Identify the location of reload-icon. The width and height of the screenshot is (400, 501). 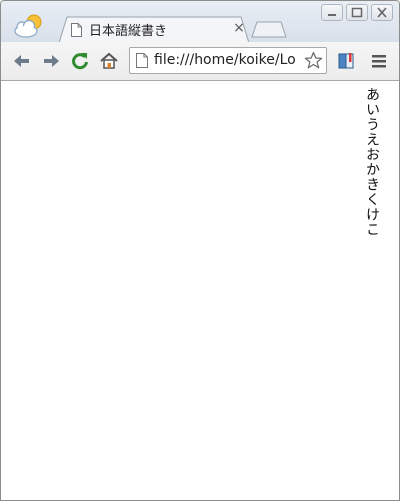
(80, 61).